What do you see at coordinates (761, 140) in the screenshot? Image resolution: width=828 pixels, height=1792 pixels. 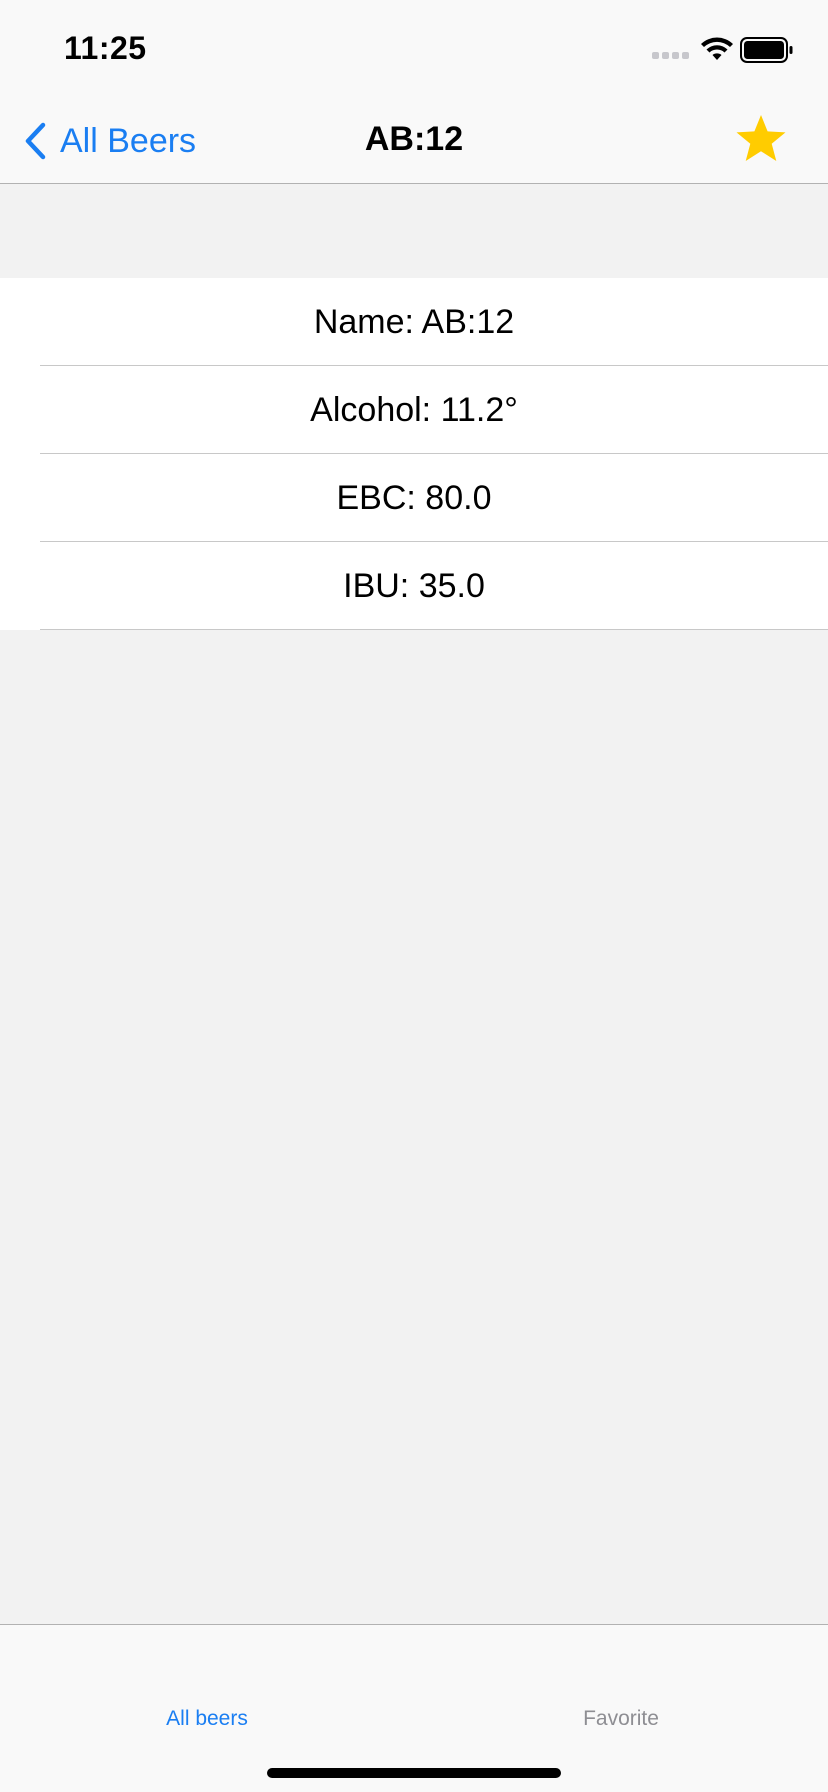 I see `favorite-star-icon` at bounding box center [761, 140].